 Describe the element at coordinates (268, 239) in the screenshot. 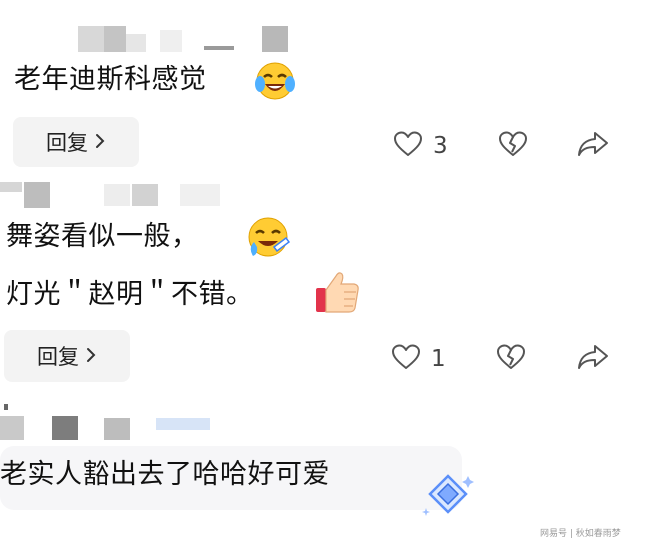

I see `sweat-smile-emoji-icon` at that location.